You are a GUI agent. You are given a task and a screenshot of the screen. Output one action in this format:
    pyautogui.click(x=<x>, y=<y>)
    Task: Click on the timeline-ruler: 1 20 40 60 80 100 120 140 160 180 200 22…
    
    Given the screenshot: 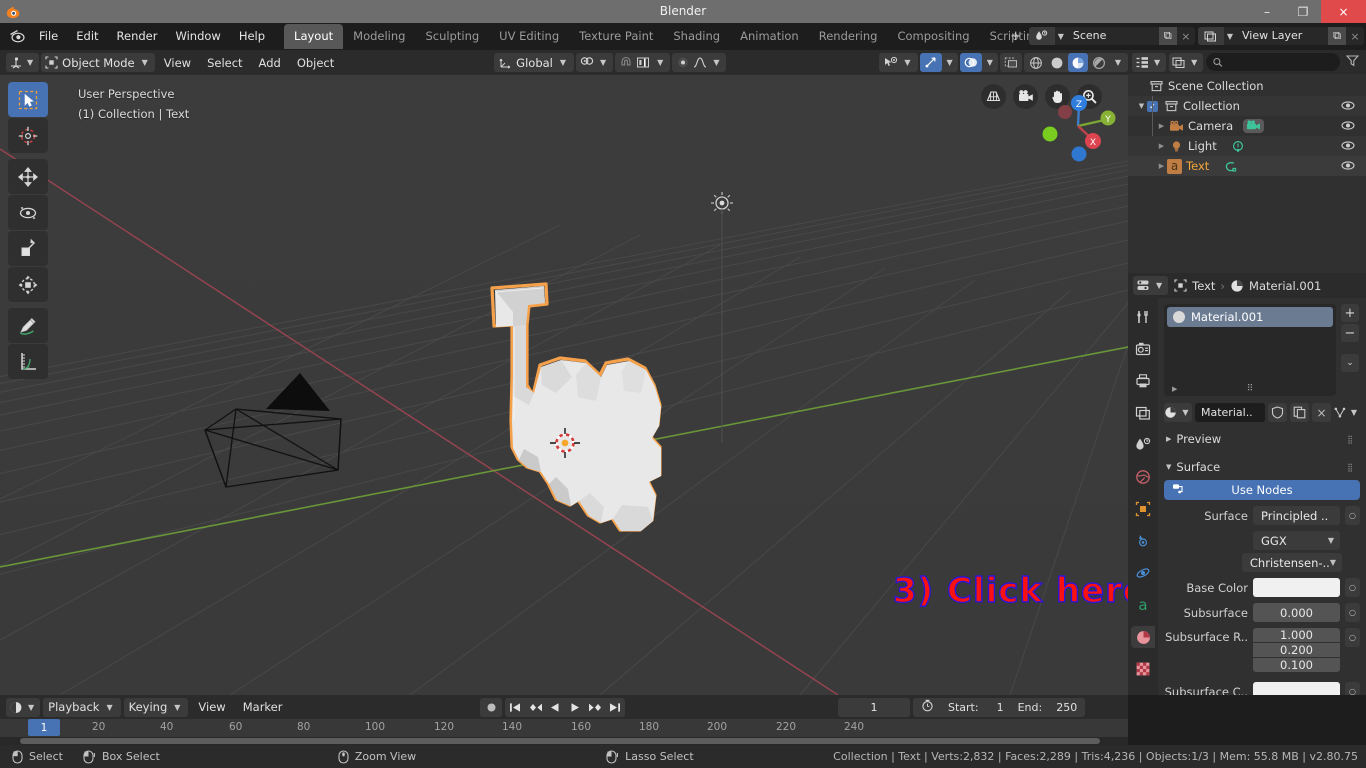 What is the action you would take?
    pyautogui.click(x=564, y=728)
    